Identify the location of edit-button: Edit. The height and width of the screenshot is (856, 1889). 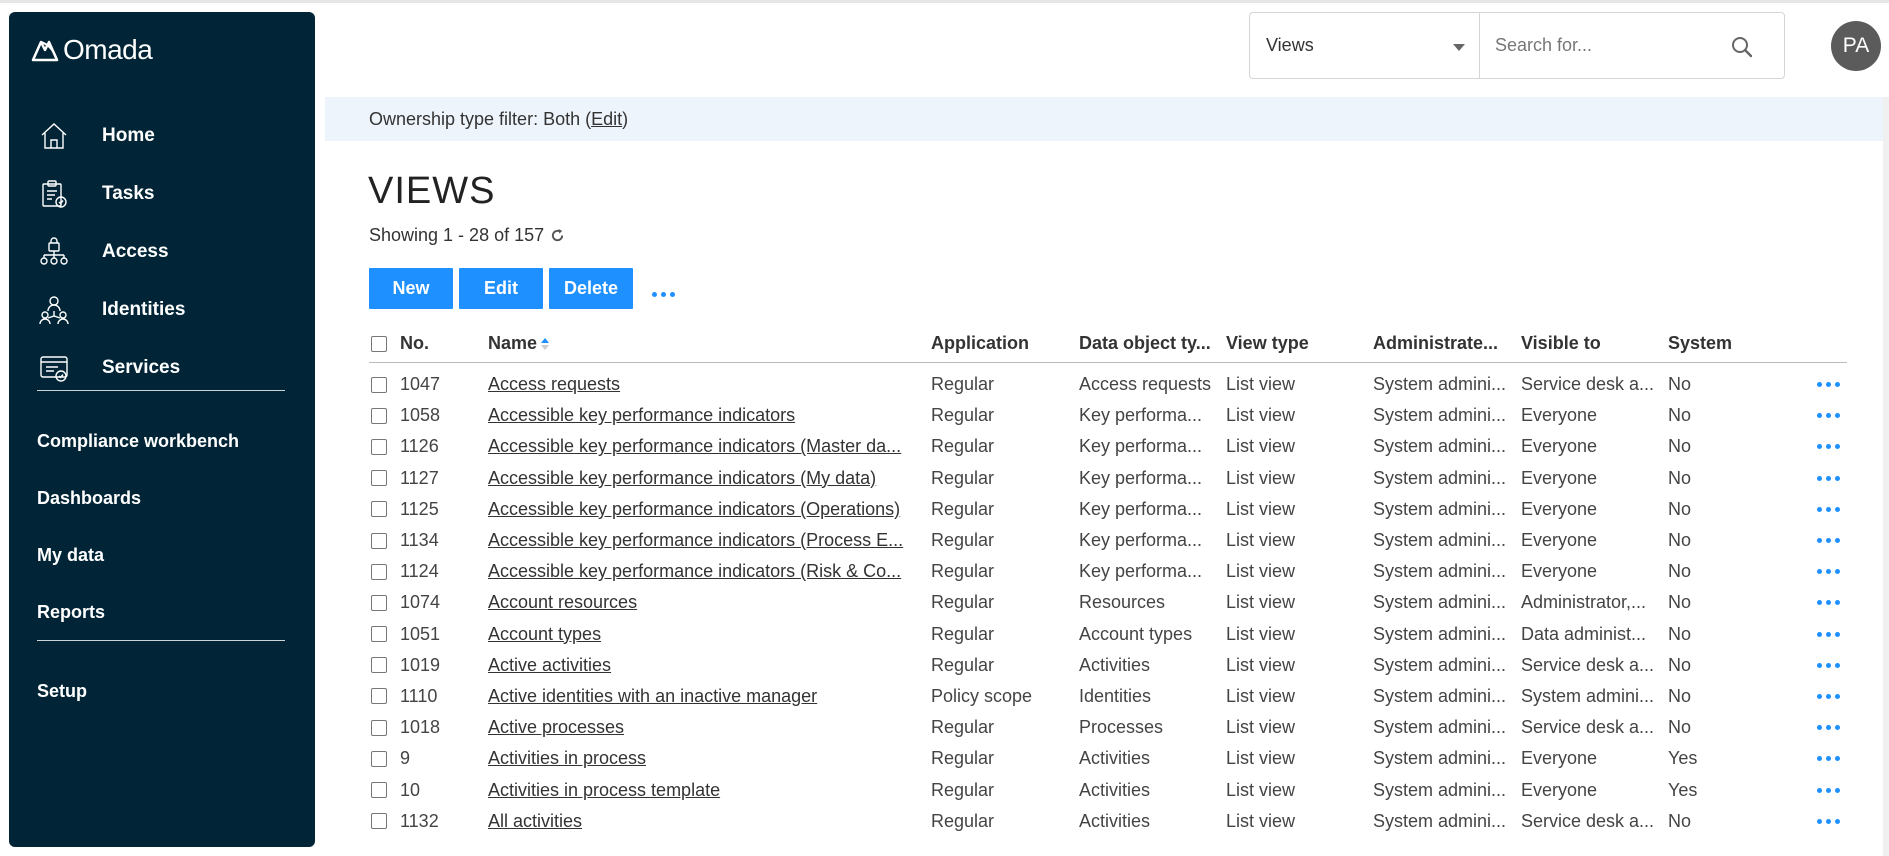
(501, 288).